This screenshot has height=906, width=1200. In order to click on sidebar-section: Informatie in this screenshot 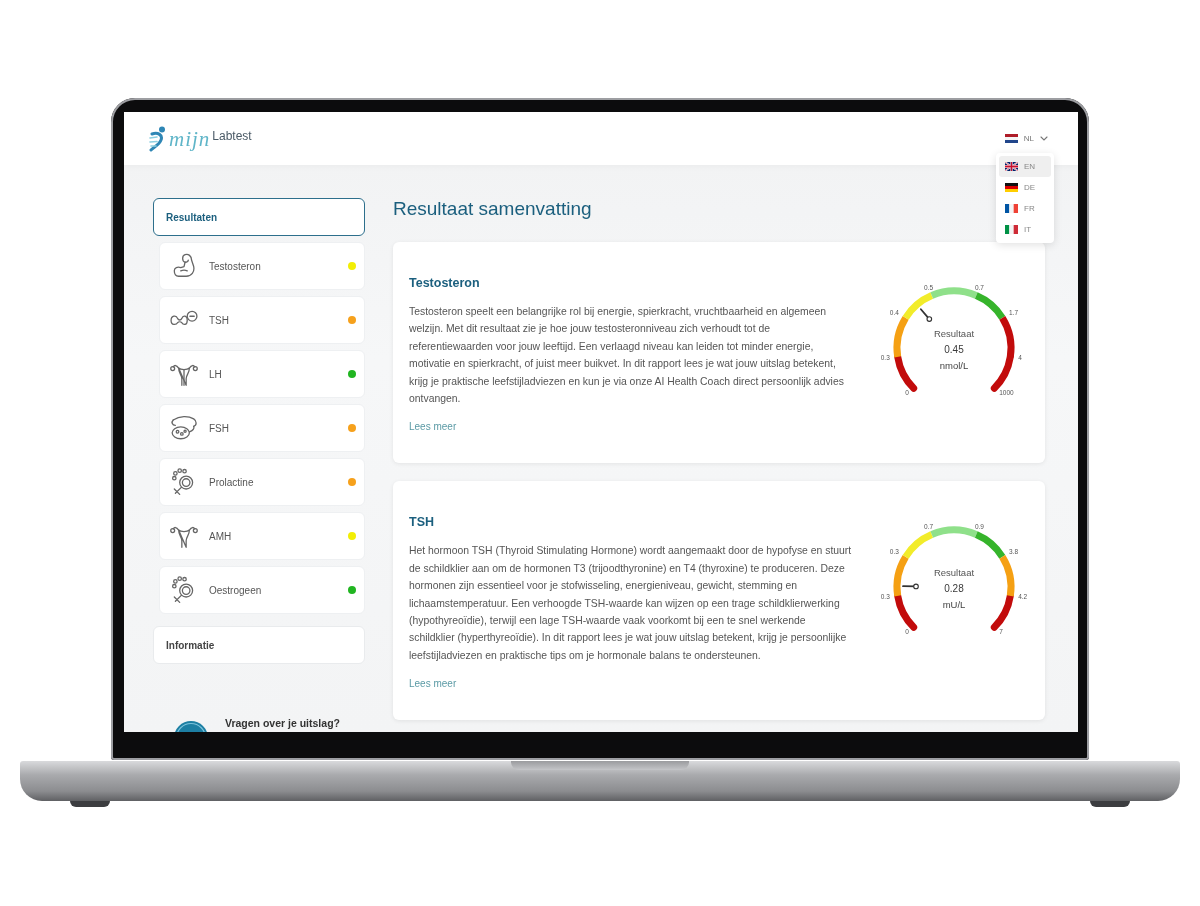, I will do `click(259, 645)`.